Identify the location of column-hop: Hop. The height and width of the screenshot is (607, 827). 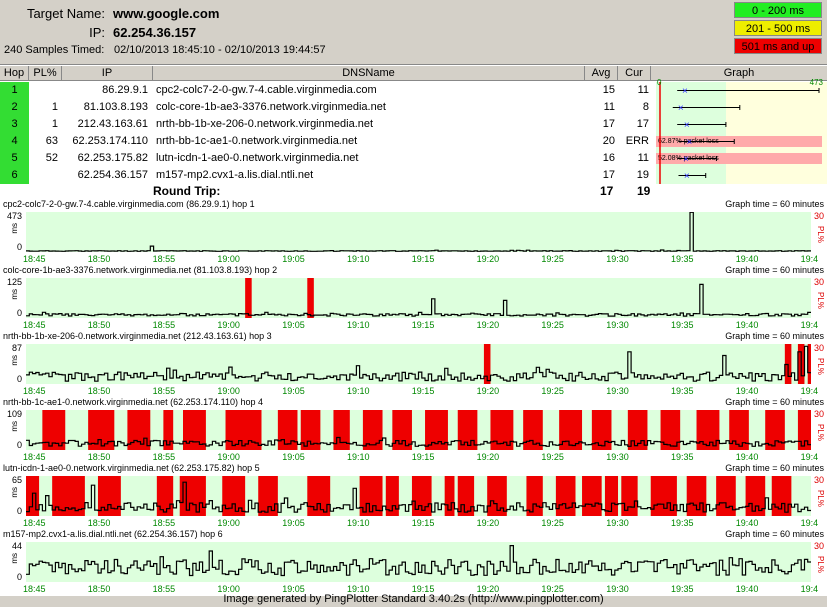
(14, 73).